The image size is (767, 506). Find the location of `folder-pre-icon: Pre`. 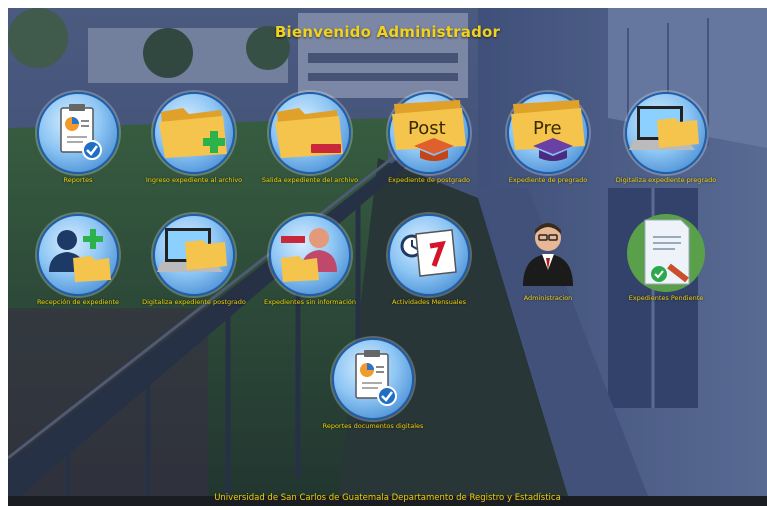

folder-pre-icon: Pre is located at coordinates (548, 130).